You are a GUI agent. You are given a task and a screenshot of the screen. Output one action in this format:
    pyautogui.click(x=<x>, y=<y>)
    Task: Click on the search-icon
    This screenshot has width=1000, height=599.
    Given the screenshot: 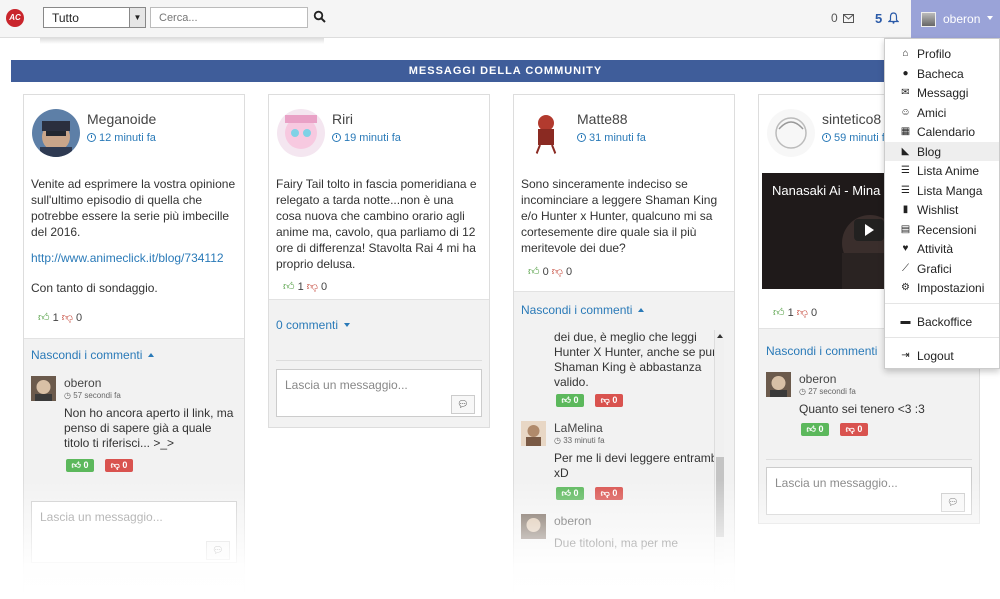 What is the action you would take?
    pyautogui.click(x=320, y=17)
    